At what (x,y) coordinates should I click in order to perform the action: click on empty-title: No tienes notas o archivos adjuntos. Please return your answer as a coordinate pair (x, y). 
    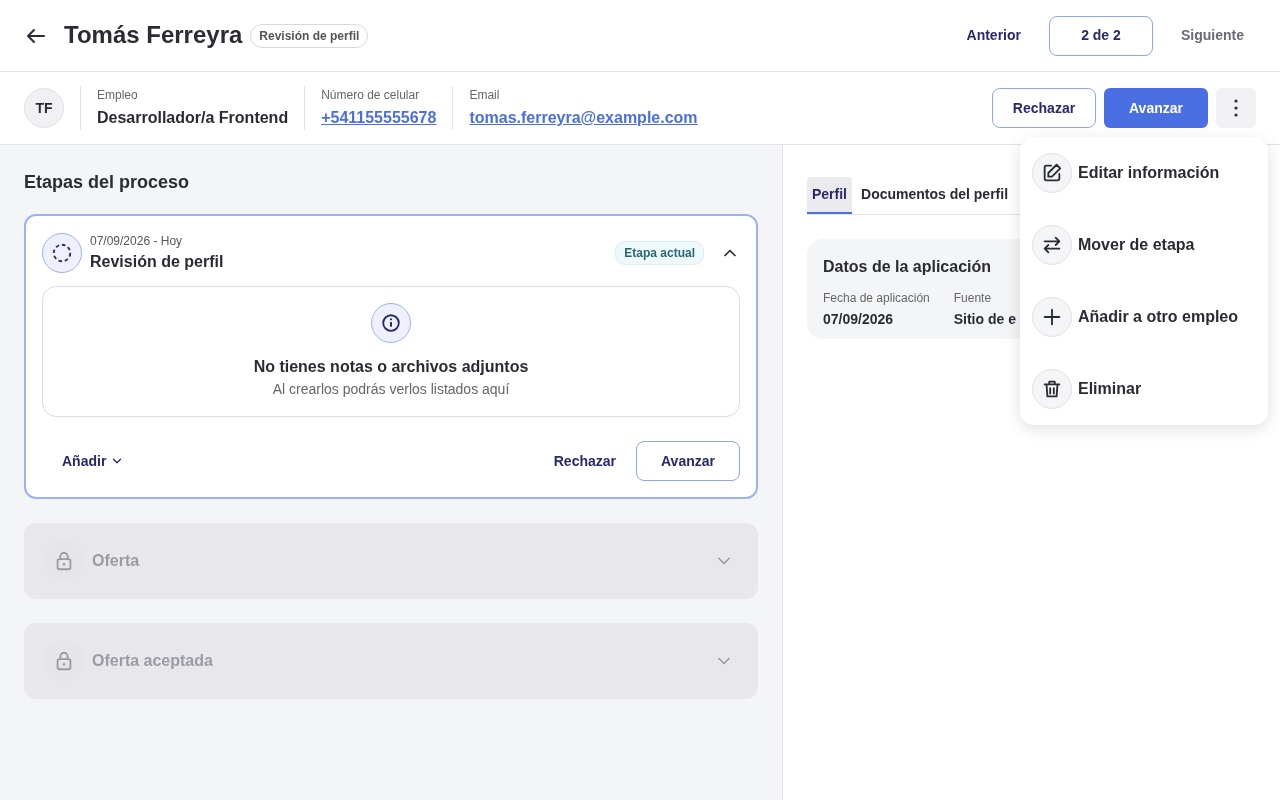
    Looking at the image, I should click on (391, 367).